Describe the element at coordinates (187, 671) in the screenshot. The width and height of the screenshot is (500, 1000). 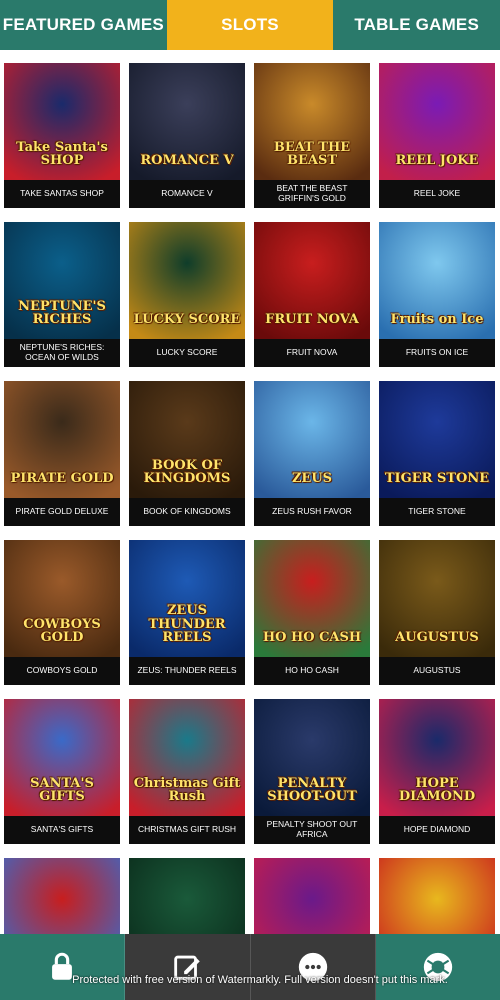
I see `game-title: ZEUS: THUNDER REELS` at that location.